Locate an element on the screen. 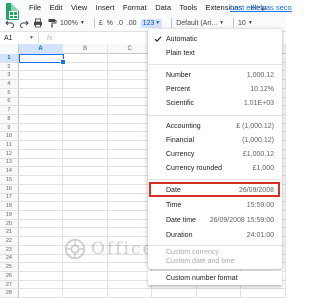 This screenshot has height=300, width=320. row-header: 9 is located at coordinates (9, 127).